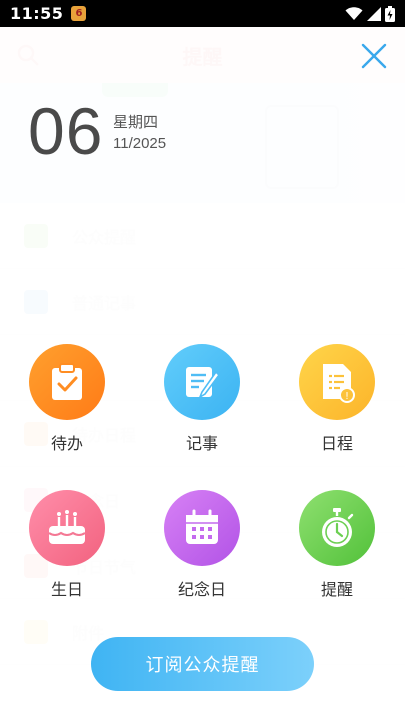  Describe the element at coordinates (136, 122) in the screenshot. I see `date-weekday: 星期四` at that location.